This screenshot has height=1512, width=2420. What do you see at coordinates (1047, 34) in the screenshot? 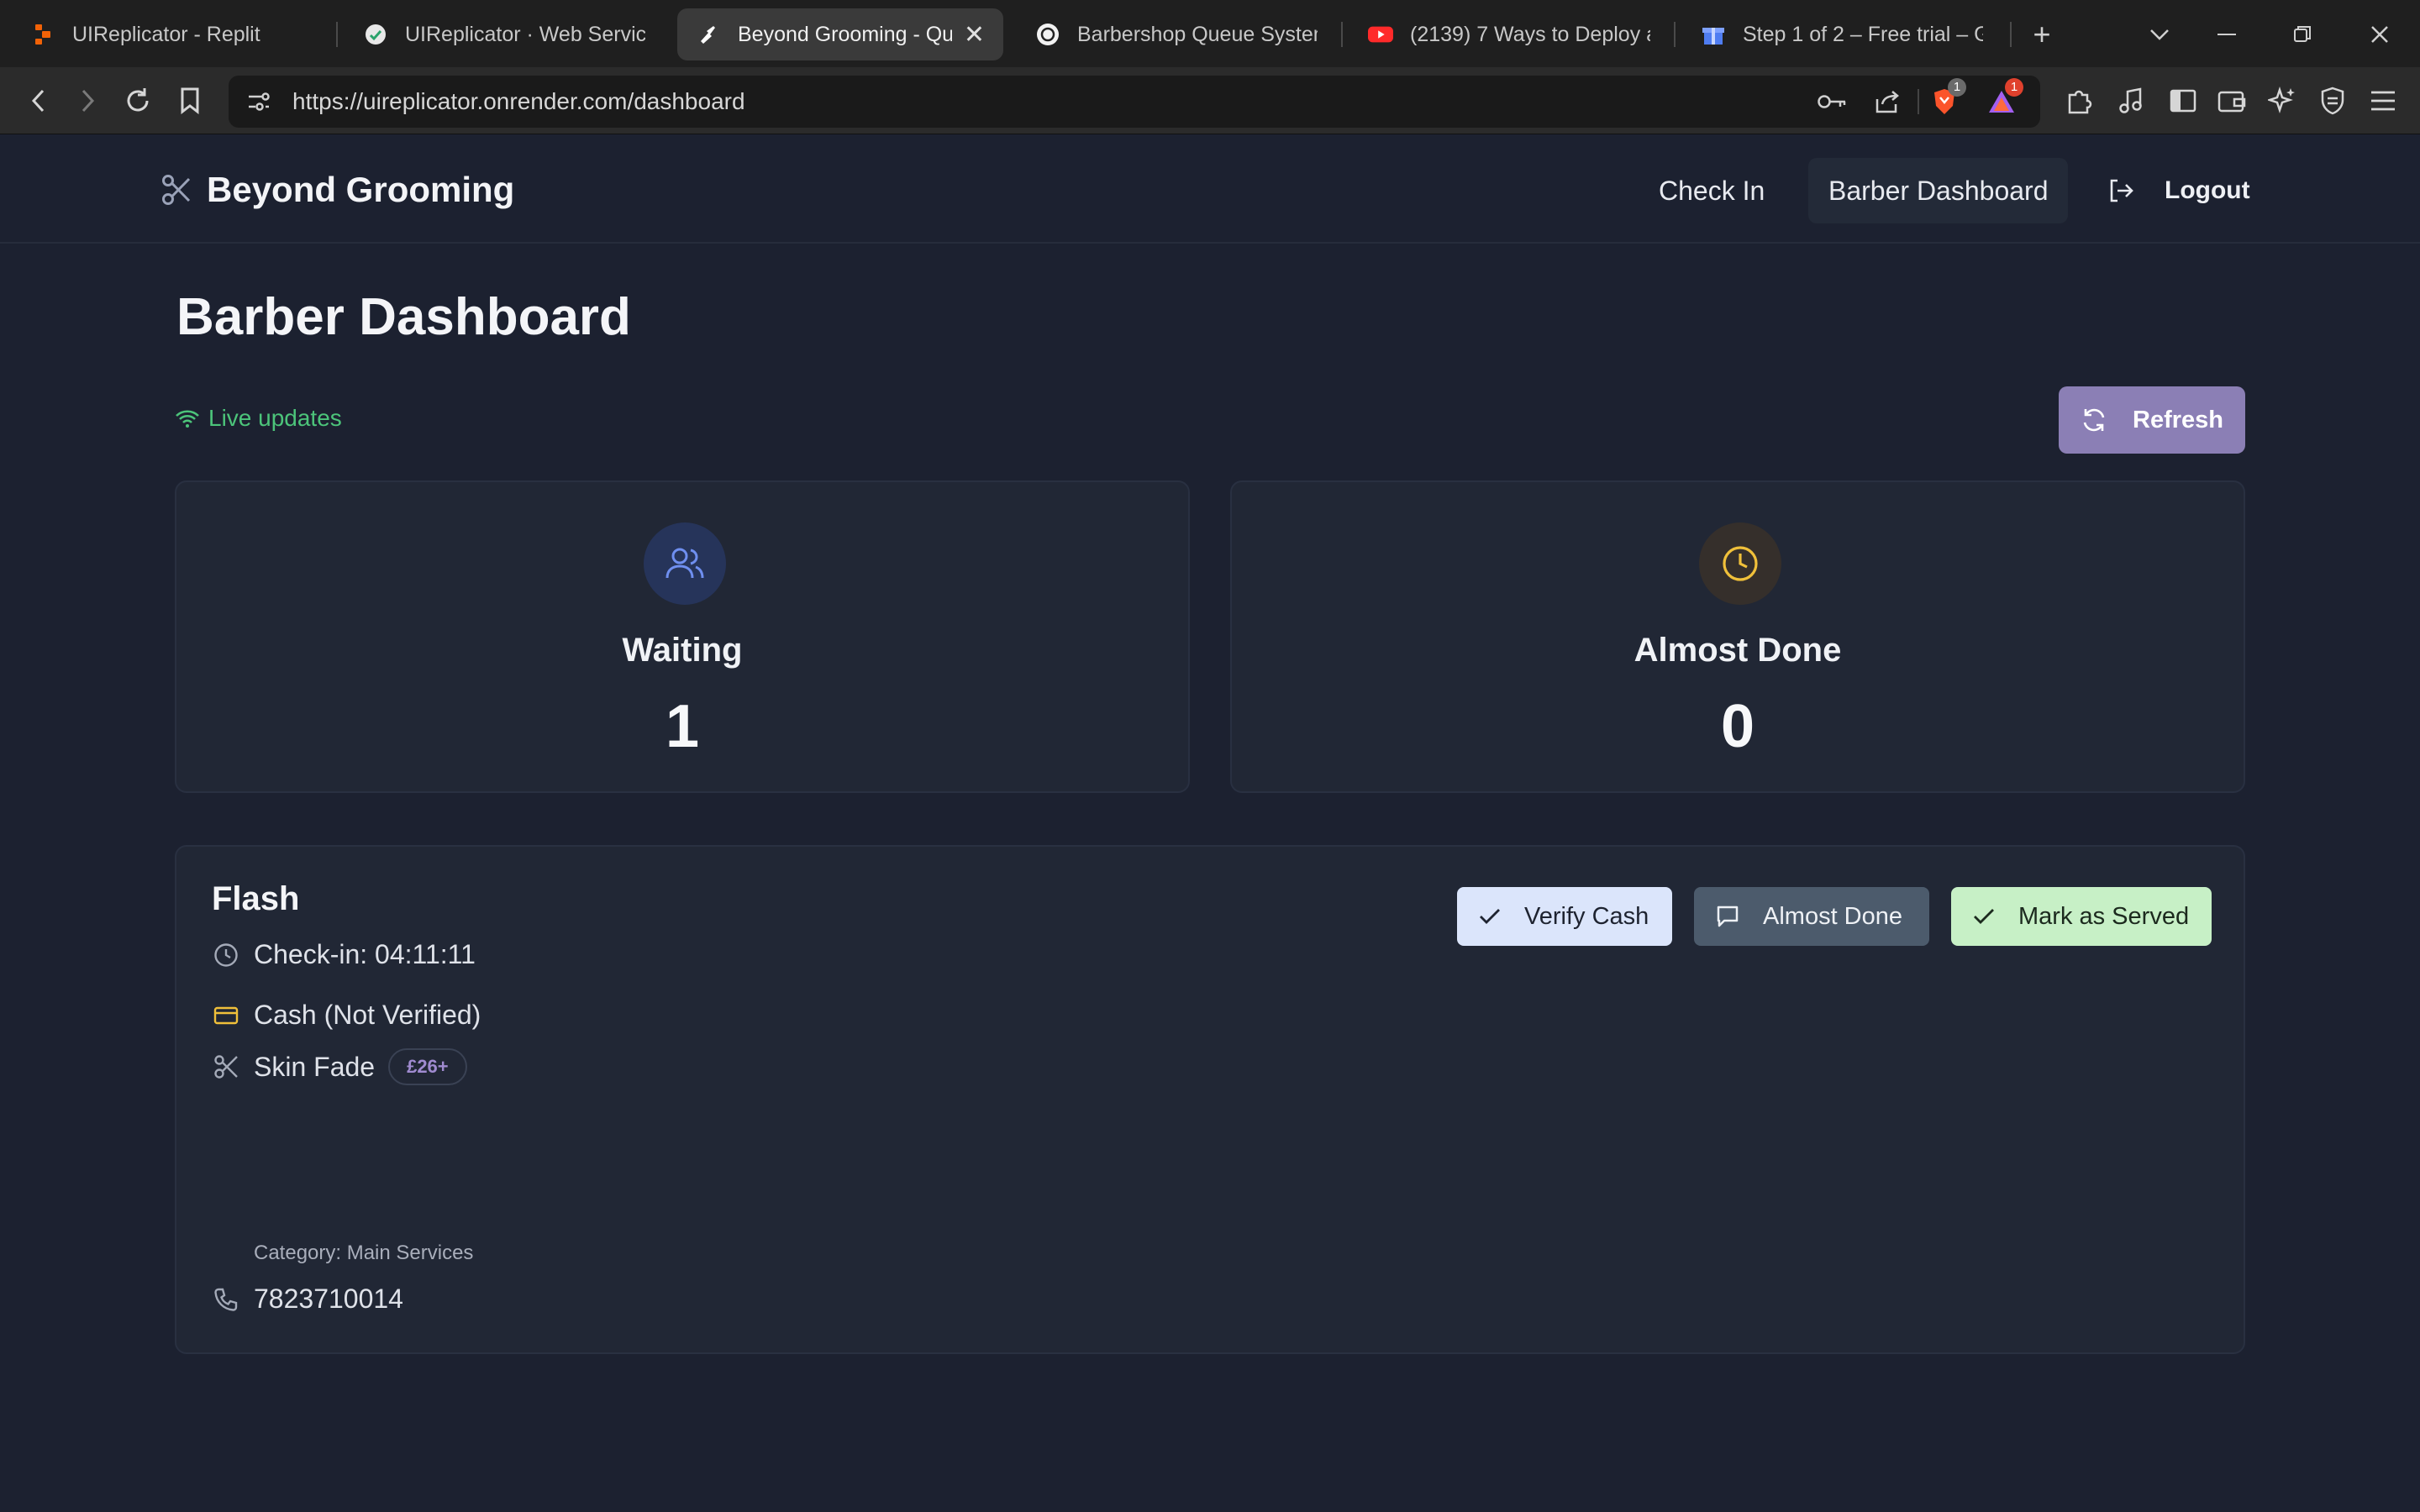
I see `openai-icon` at bounding box center [1047, 34].